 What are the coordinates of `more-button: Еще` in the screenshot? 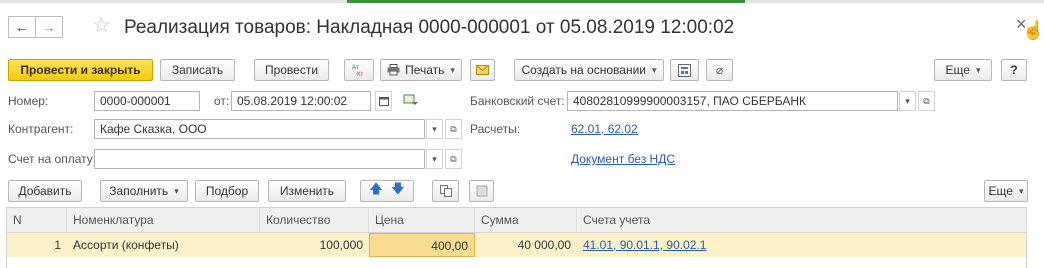 It's located at (963, 70).